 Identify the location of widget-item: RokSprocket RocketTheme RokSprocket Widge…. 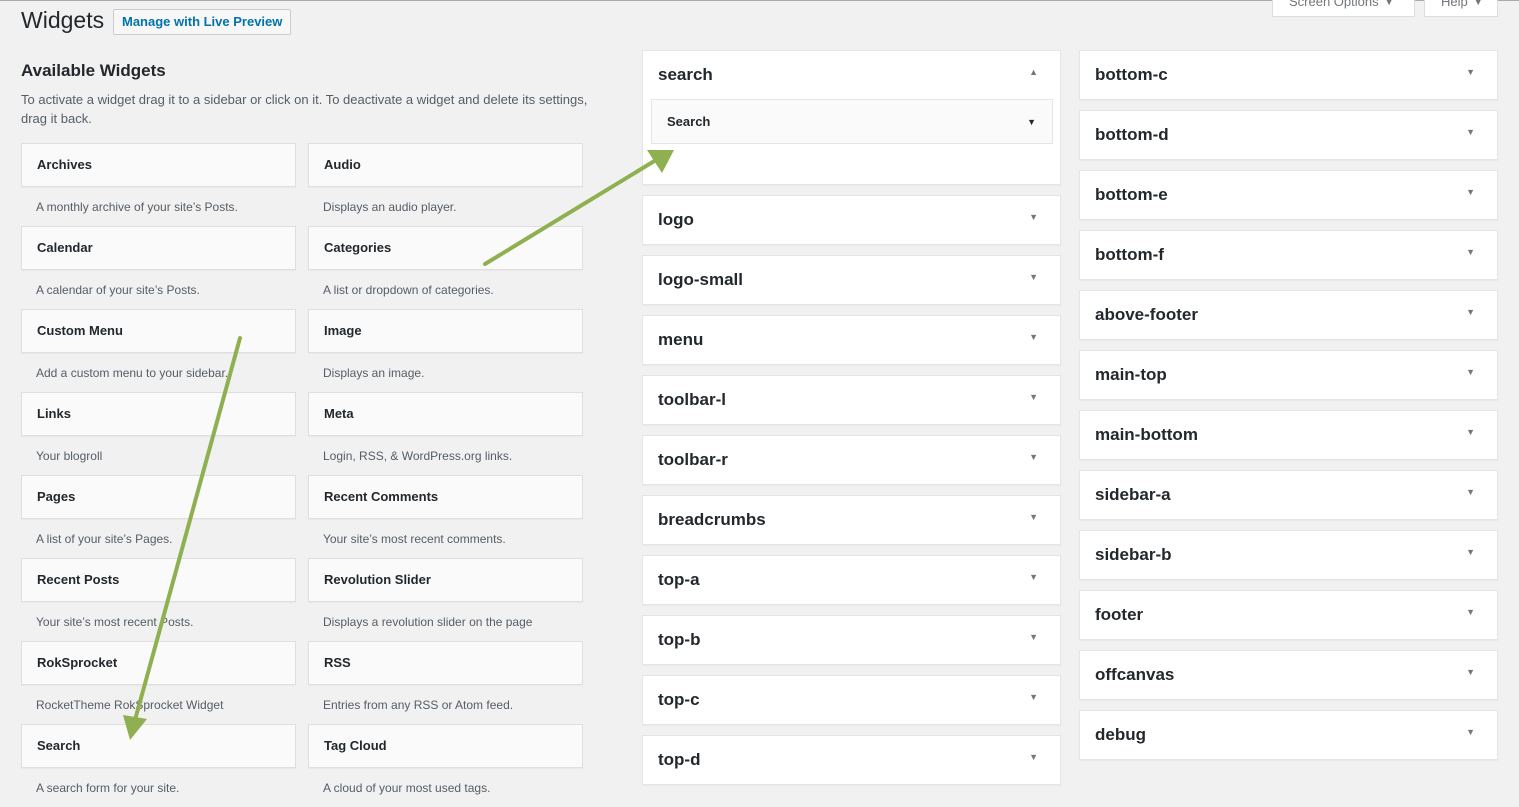
(158, 682).